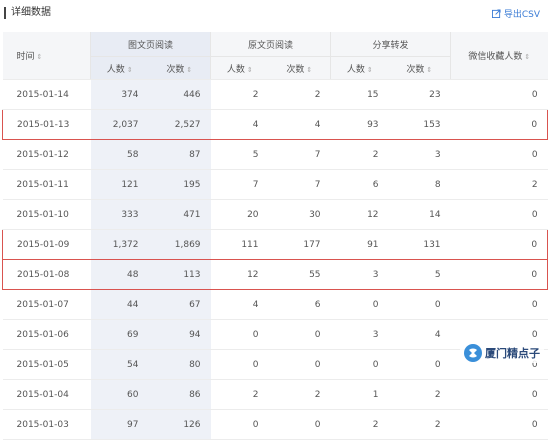 The width and height of the screenshot is (554, 440). Describe the element at coordinates (515, 13) in the screenshot. I see `export-csv-link: 导出CSV` at that location.